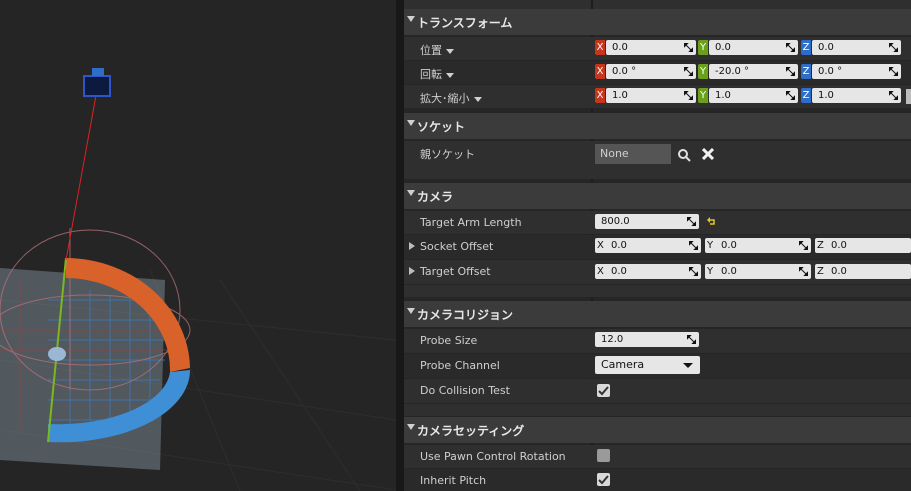 The image size is (911, 491). What do you see at coordinates (657, 22) in the screenshot?
I see `category-transform: トランスフォーム` at bounding box center [657, 22].